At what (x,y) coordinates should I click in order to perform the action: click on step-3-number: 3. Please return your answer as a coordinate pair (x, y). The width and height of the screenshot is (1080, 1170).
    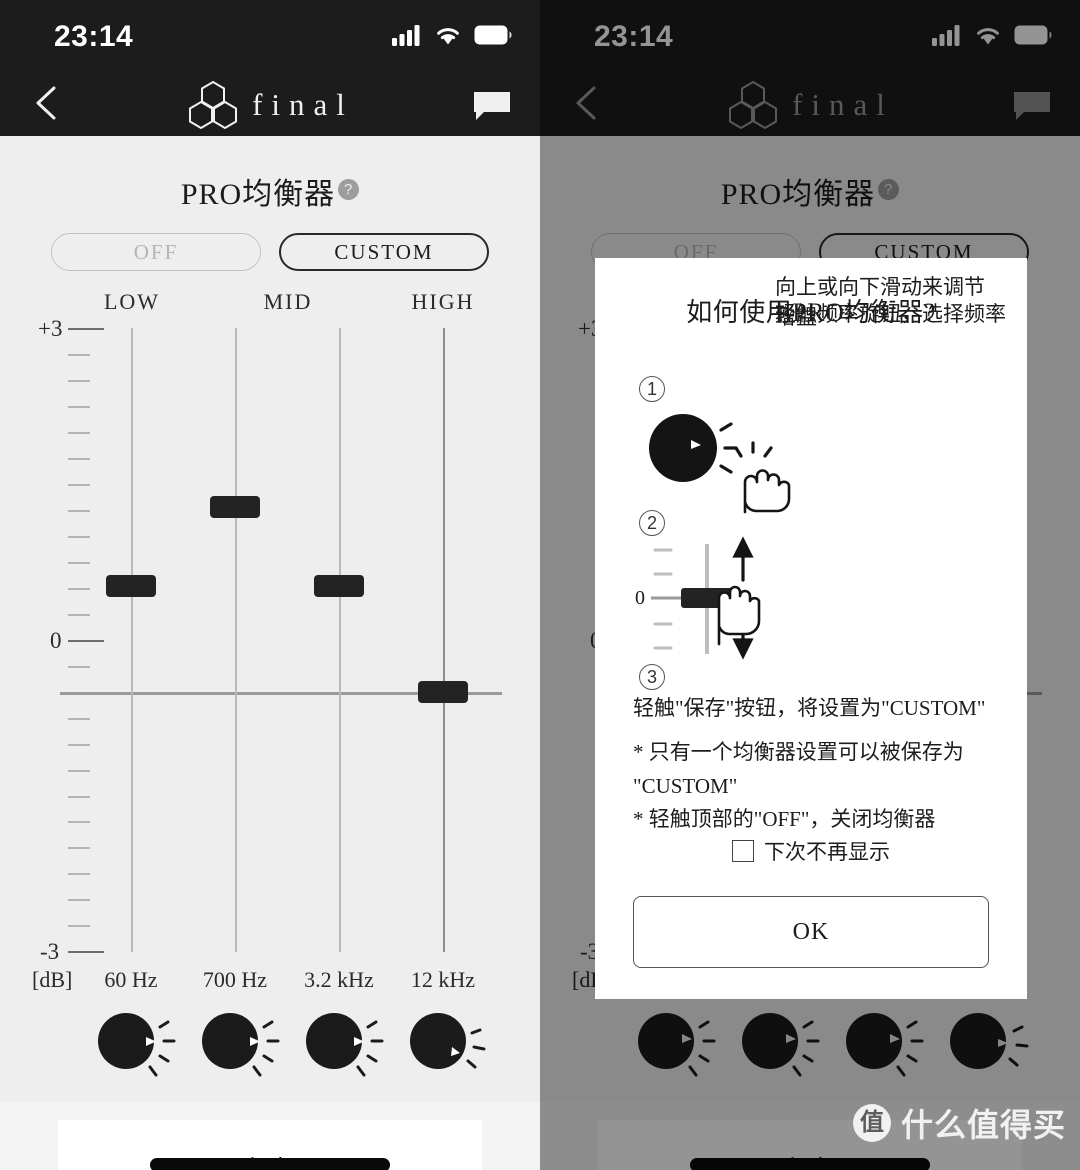
    Looking at the image, I should click on (652, 677).